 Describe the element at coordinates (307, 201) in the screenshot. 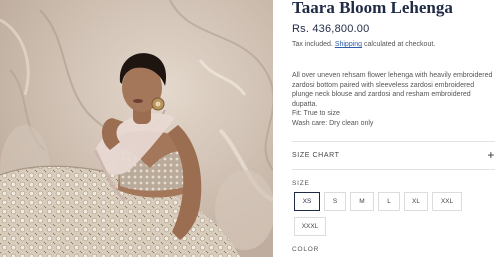

I see `size-option-xs: XS` at that location.